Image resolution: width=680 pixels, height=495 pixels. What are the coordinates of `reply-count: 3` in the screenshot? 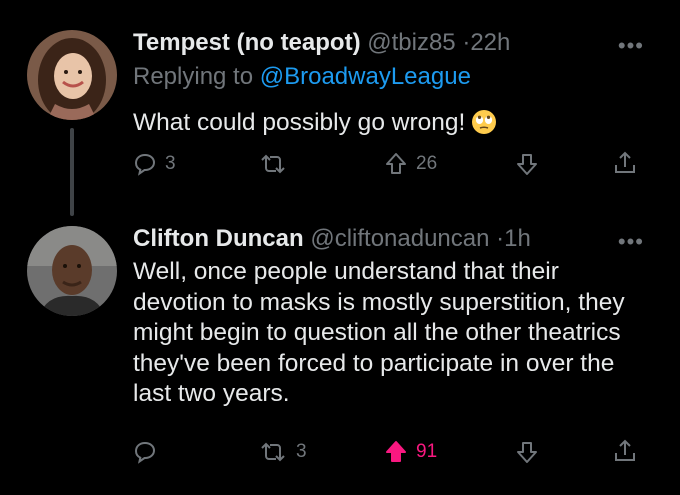 It's located at (170, 163).